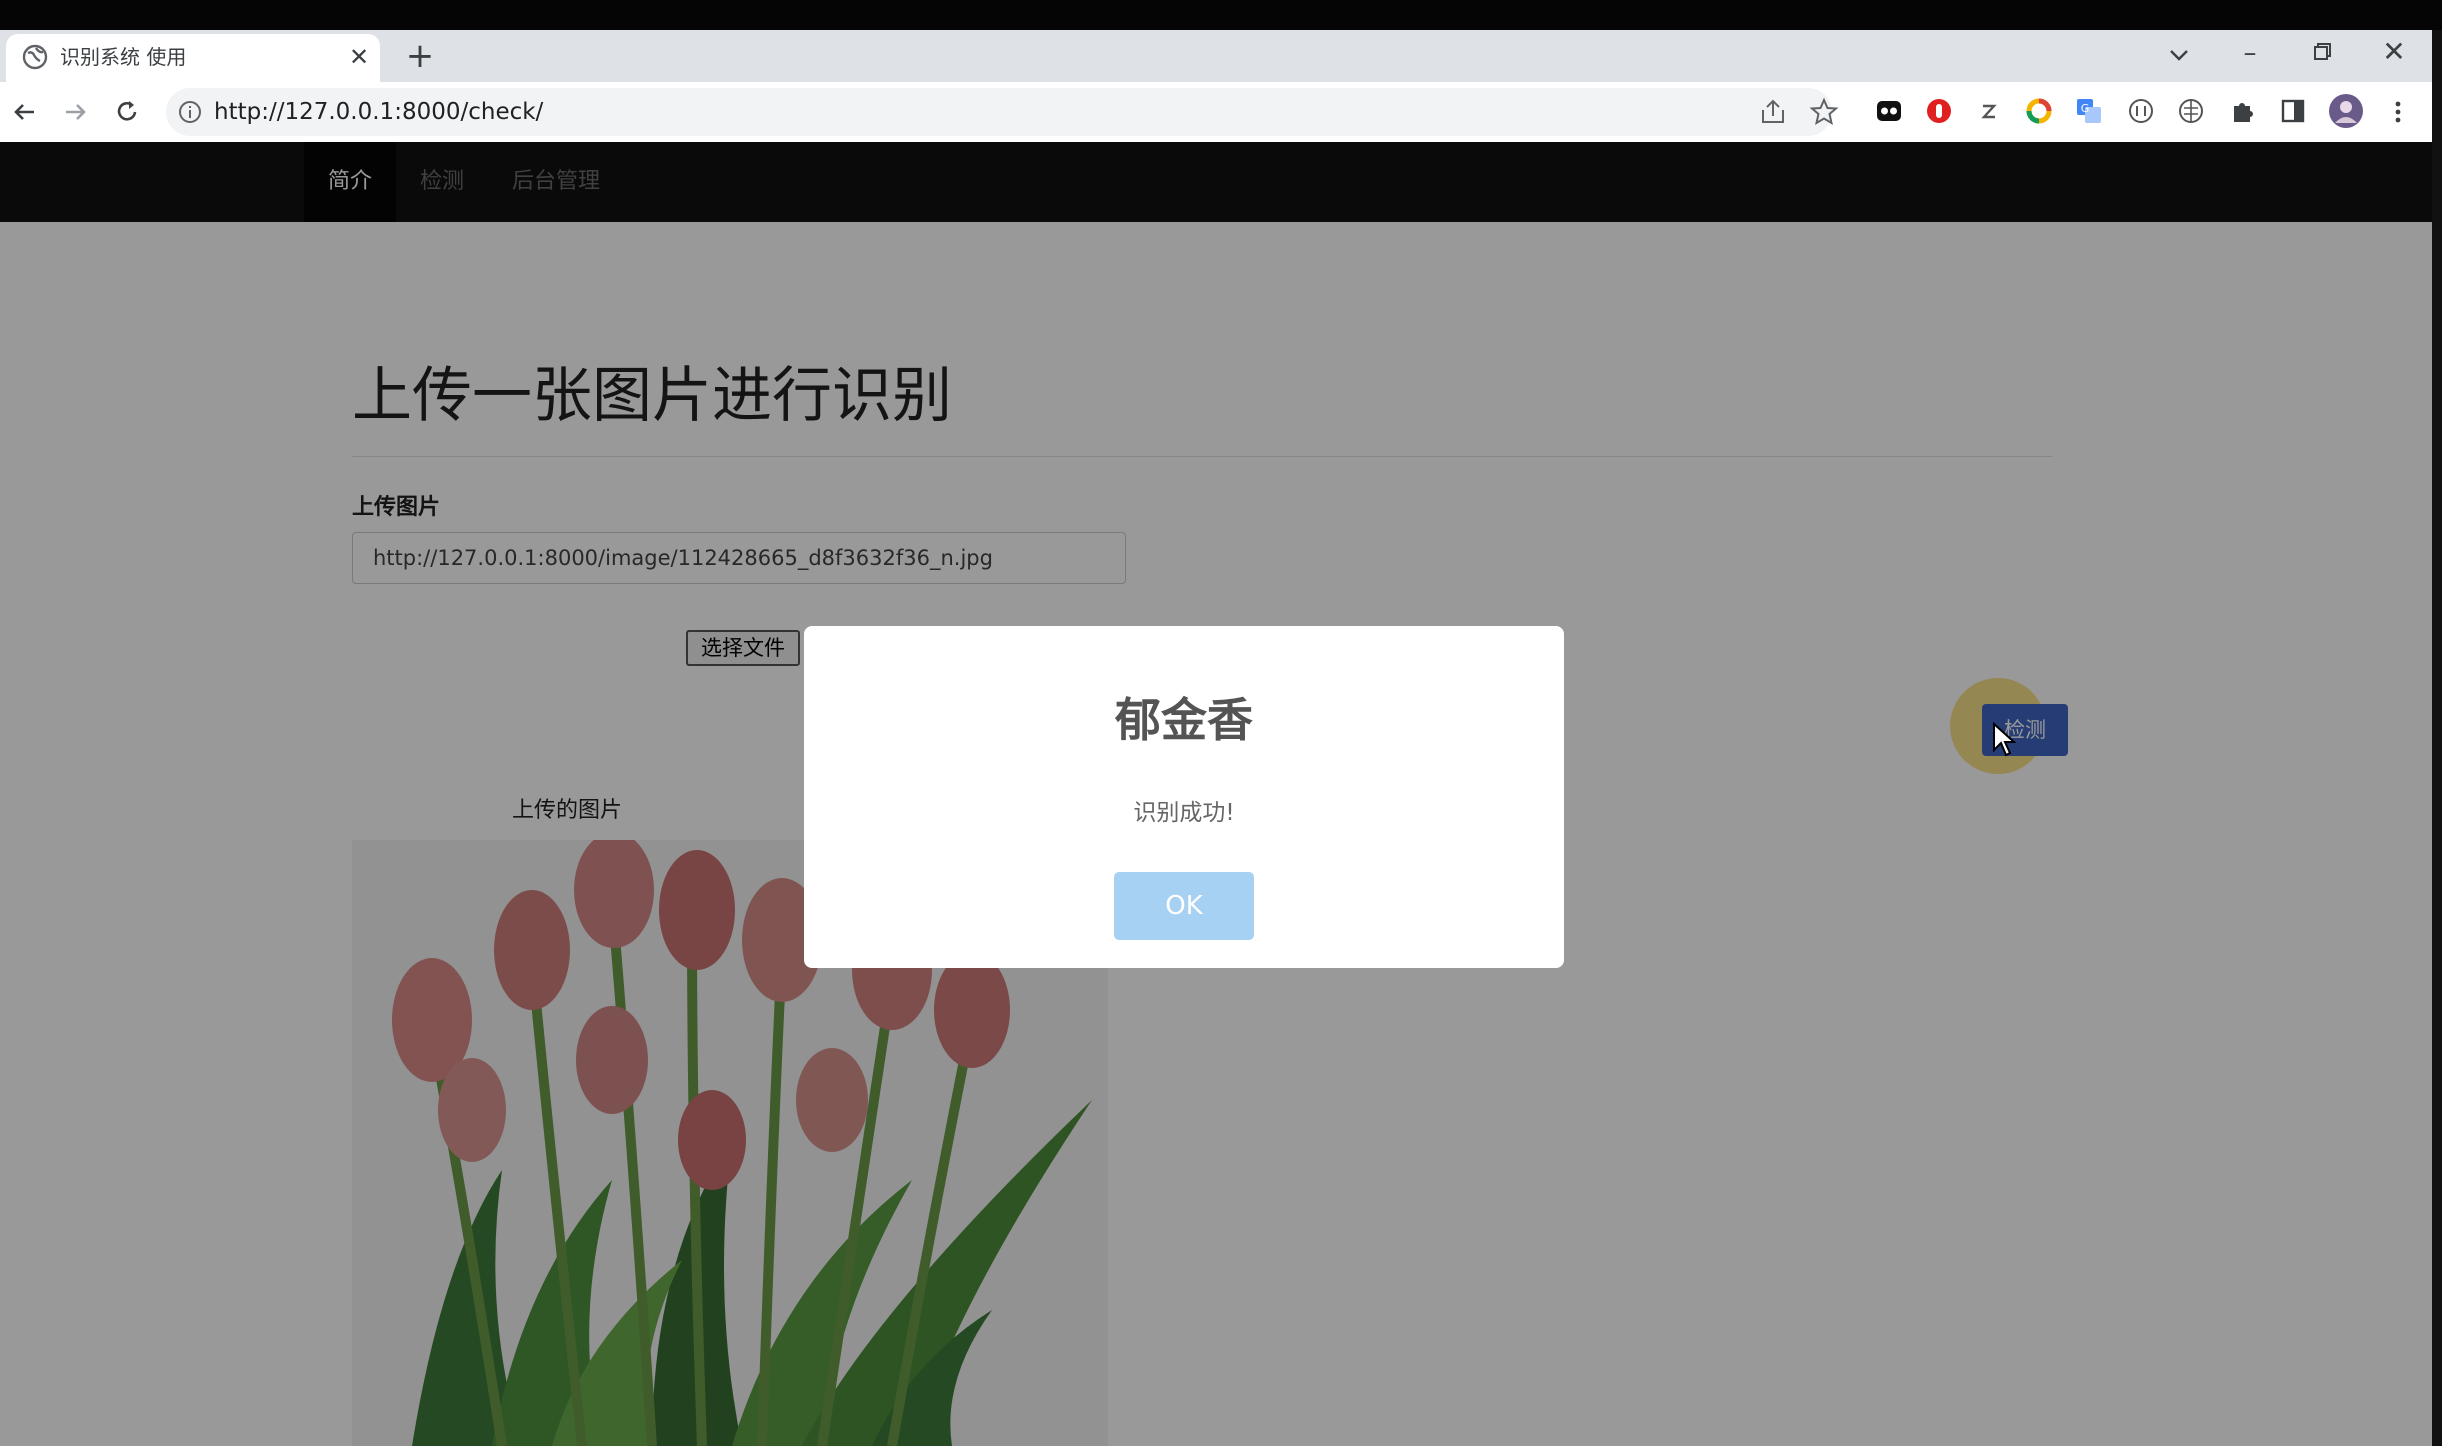 The image size is (2442, 1446). Describe the element at coordinates (25, 112) in the screenshot. I see `back-arrow-icon` at that location.